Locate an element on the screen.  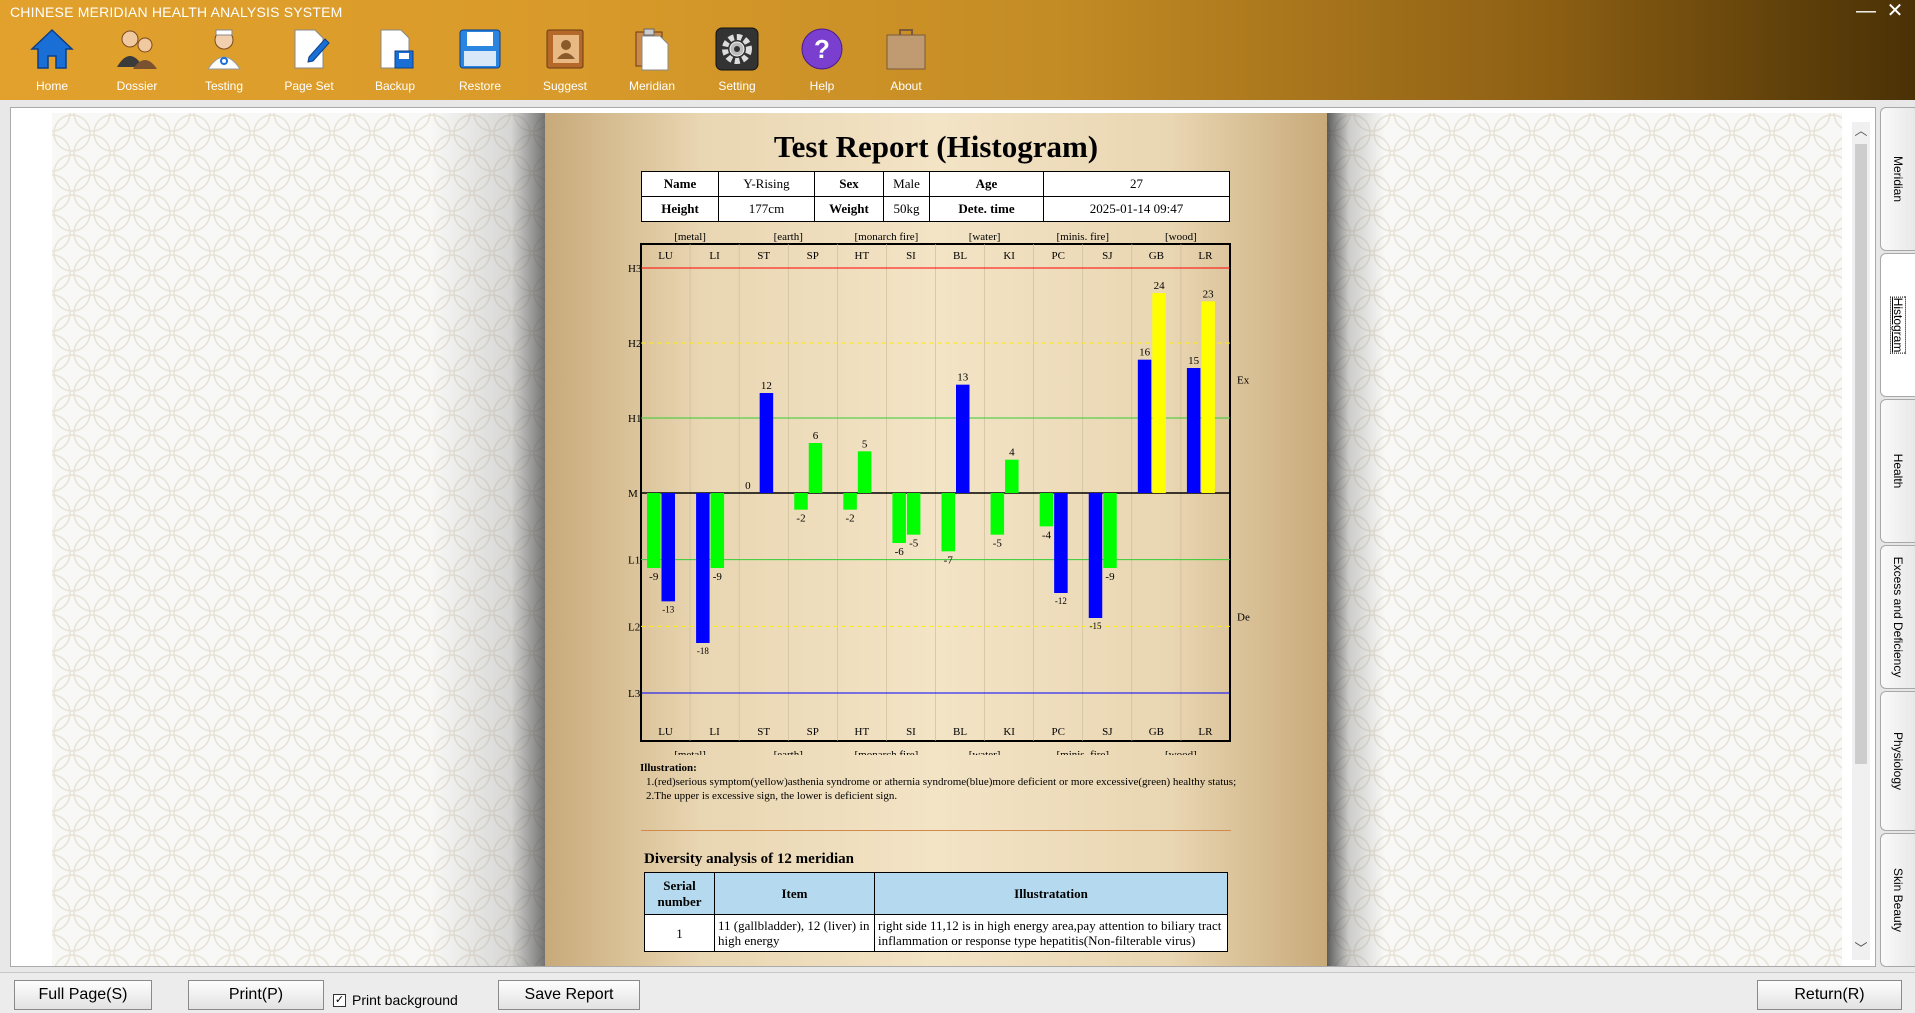
tab-health: Health is located at coordinates (1897, 471).